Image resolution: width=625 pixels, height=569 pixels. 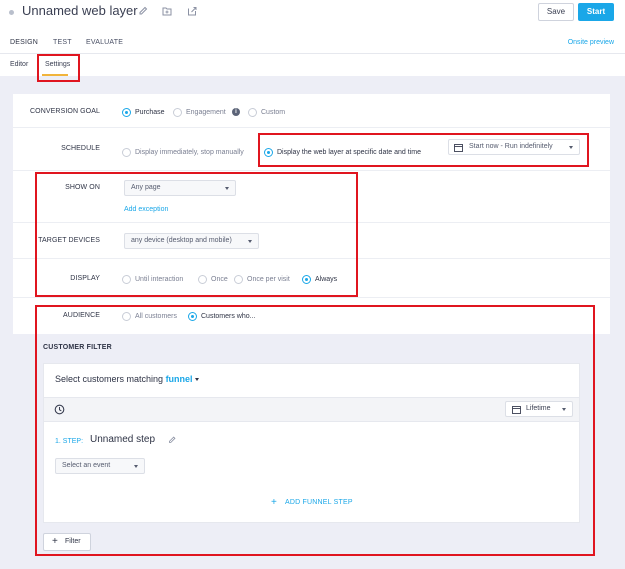 What do you see at coordinates (219, 279) in the screenshot?
I see `option-once: Once` at bounding box center [219, 279].